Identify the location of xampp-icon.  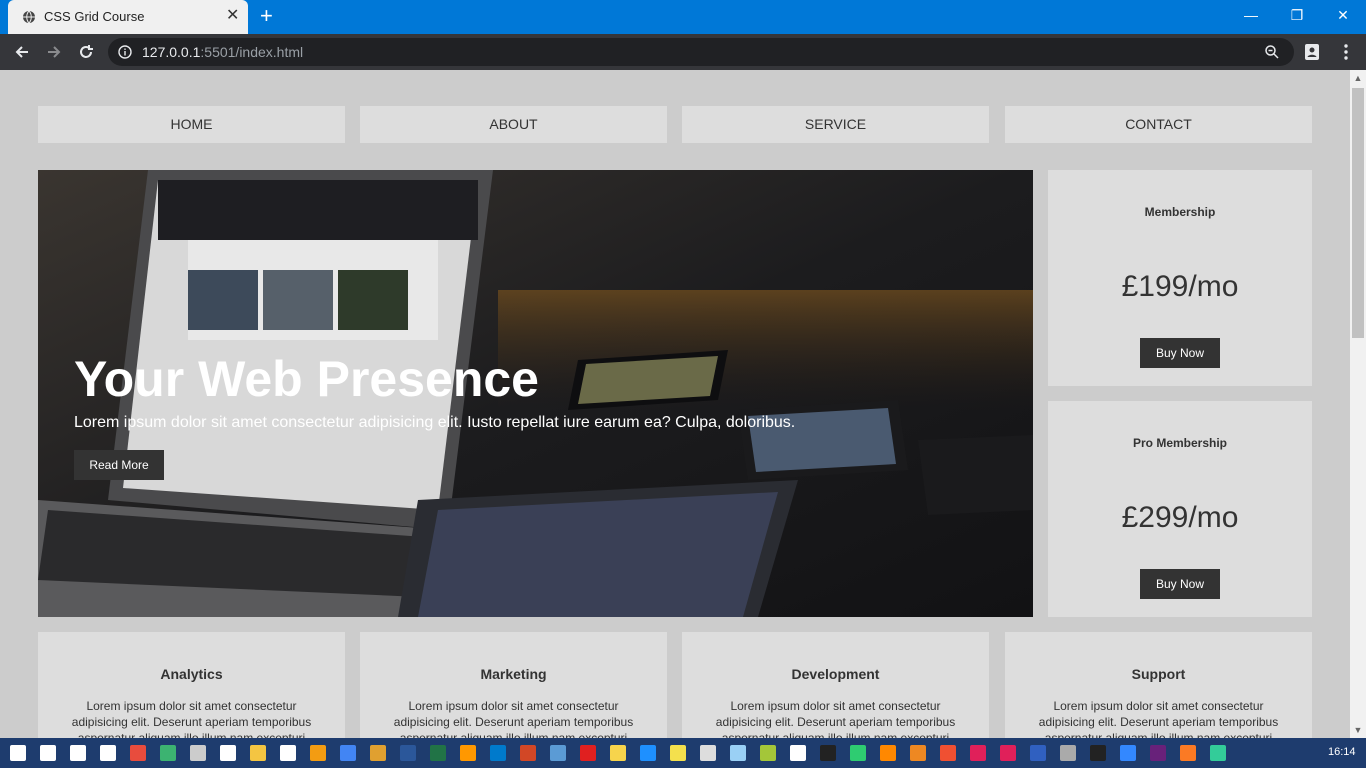
(1158, 753).